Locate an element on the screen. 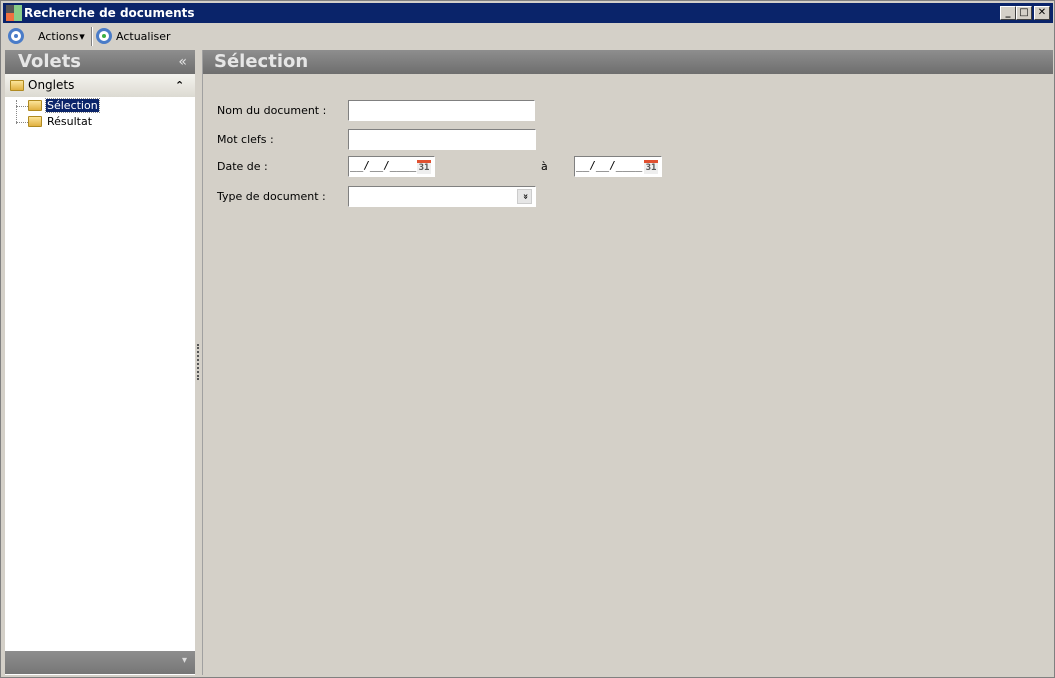 The height and width of the screenshot is (678, 1055). doc-type-select: » is located at coordinates (442, 196).